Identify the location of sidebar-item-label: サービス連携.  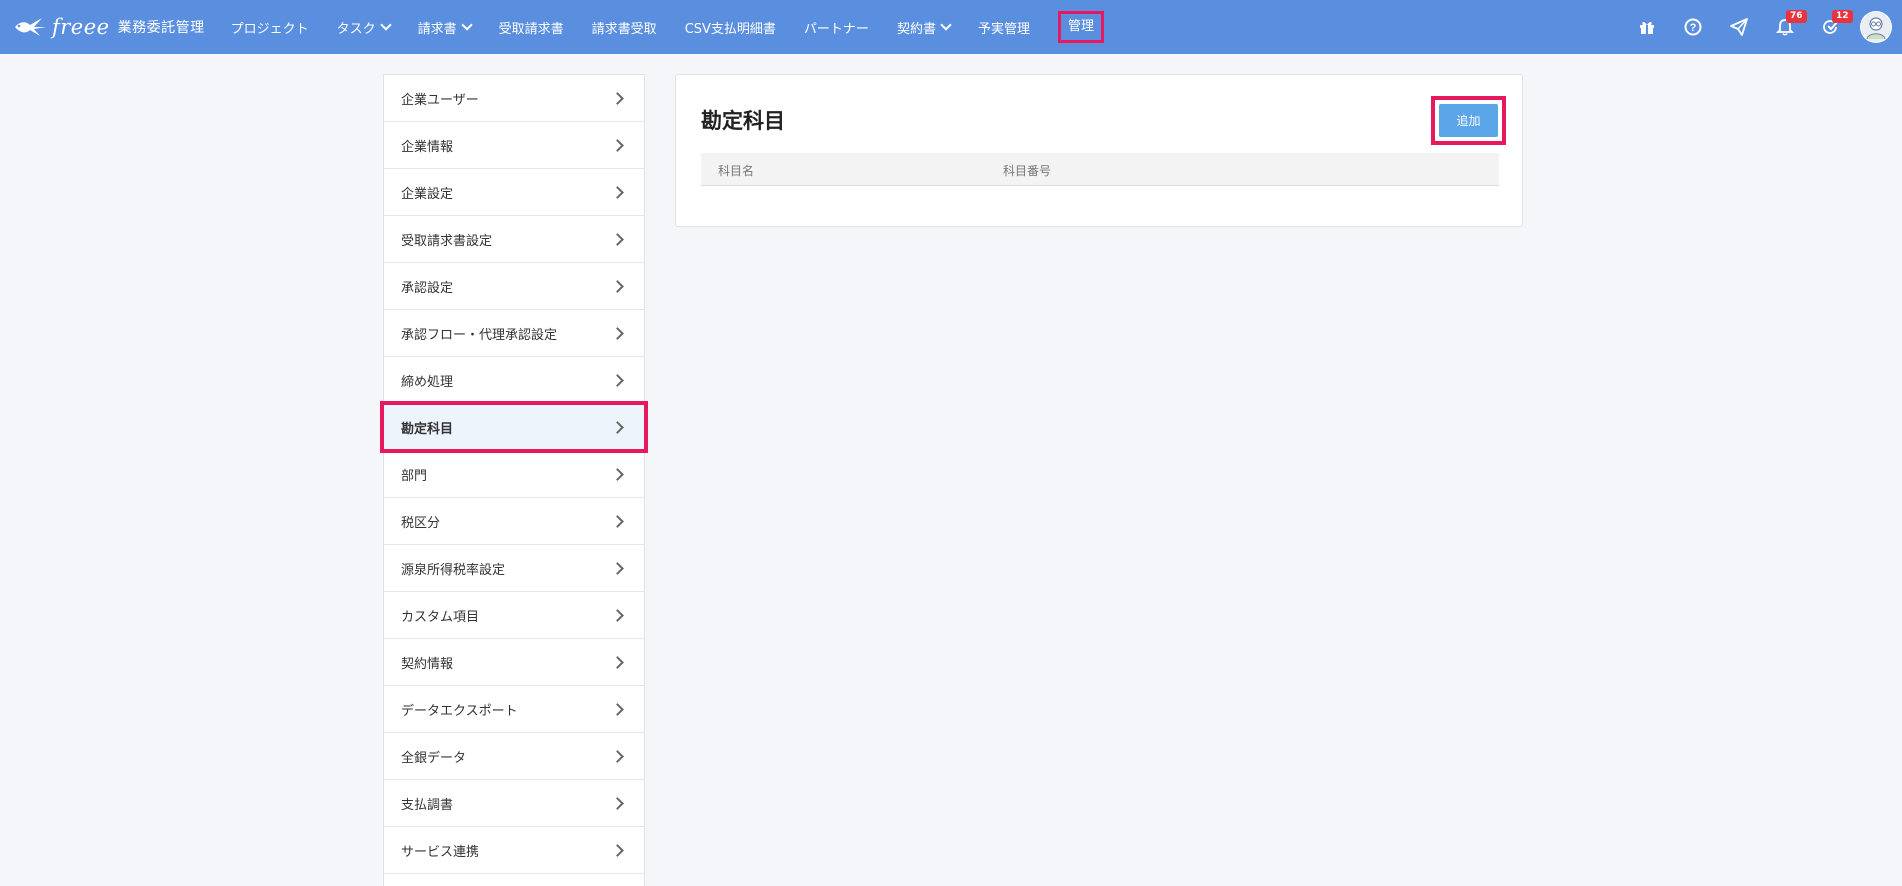
(440, 852).